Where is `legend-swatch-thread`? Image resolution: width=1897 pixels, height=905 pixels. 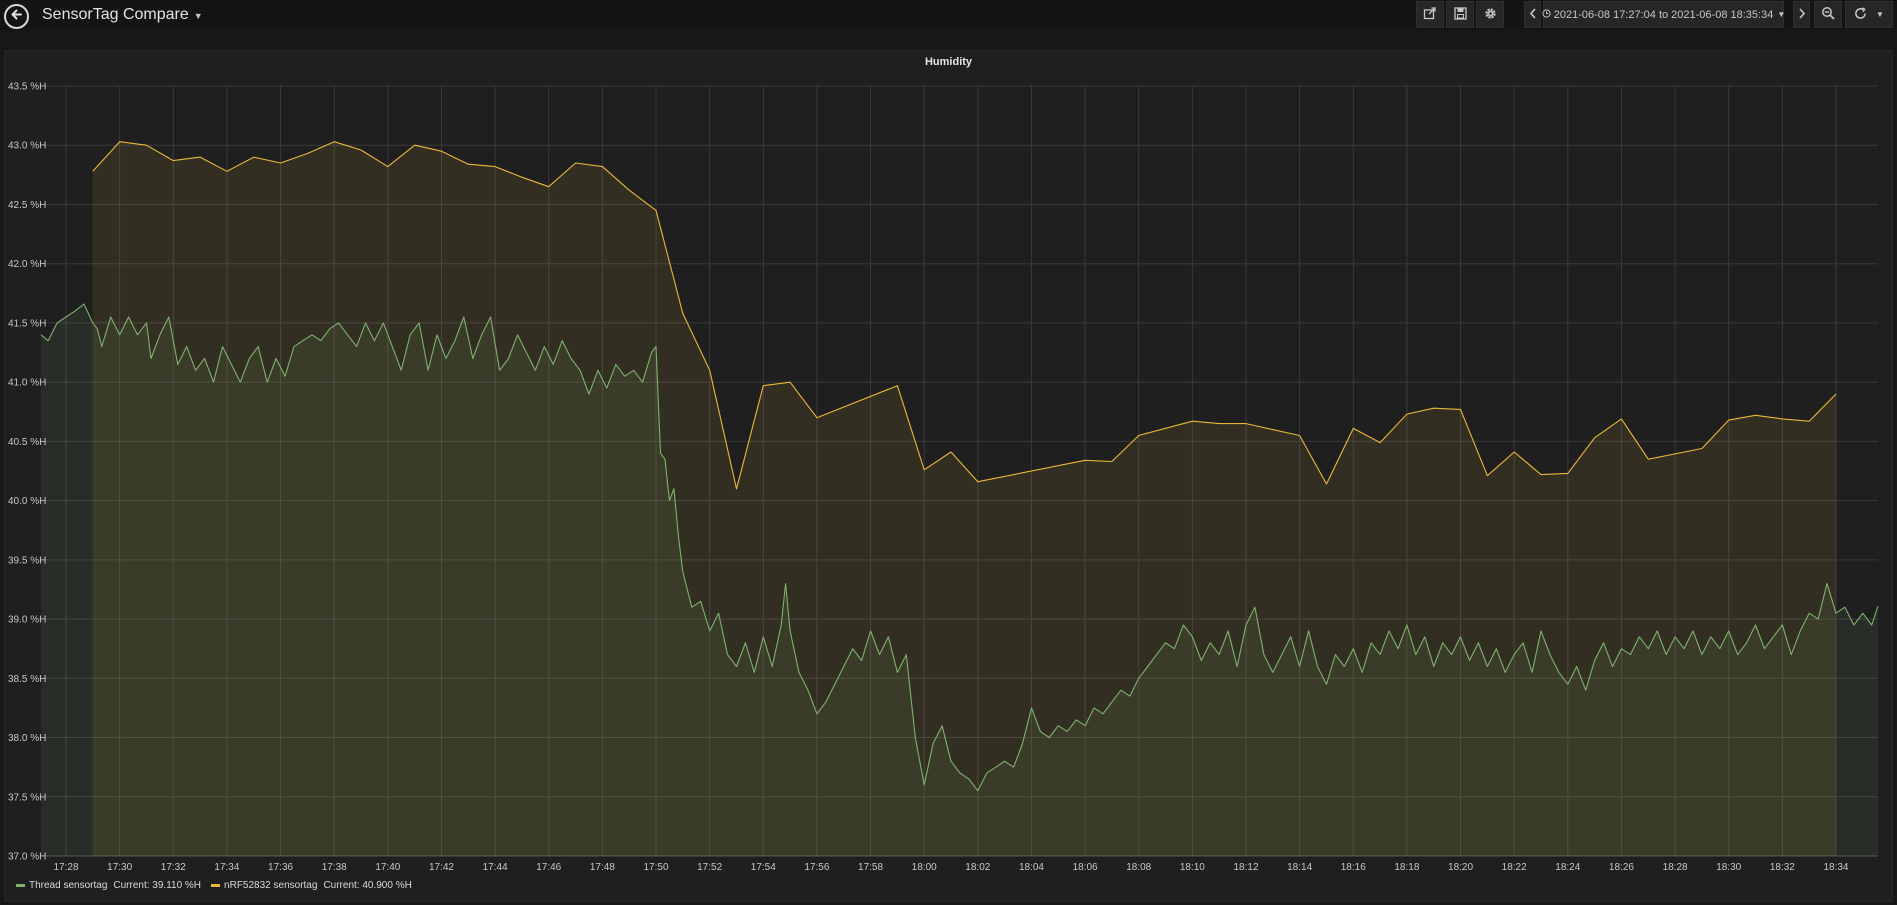
legend-swatch-thread is located at coordinates (20, 885).